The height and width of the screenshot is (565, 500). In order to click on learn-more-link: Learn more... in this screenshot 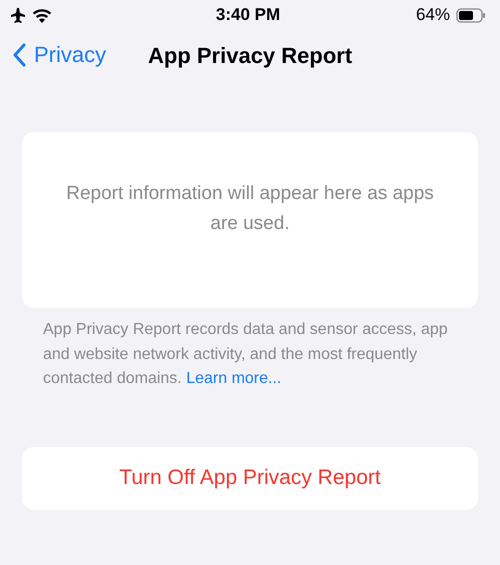, I will do `click(234, 378)`.